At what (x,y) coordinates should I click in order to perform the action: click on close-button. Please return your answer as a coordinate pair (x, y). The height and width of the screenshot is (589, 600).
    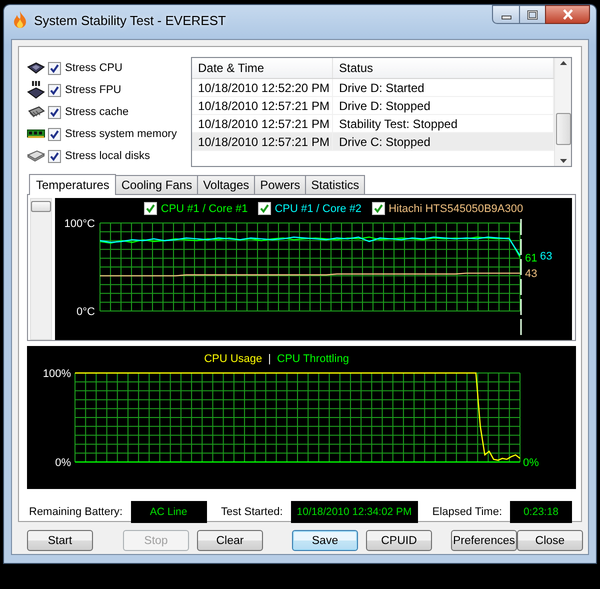
    Looking at the image, I should click on (567, 14).